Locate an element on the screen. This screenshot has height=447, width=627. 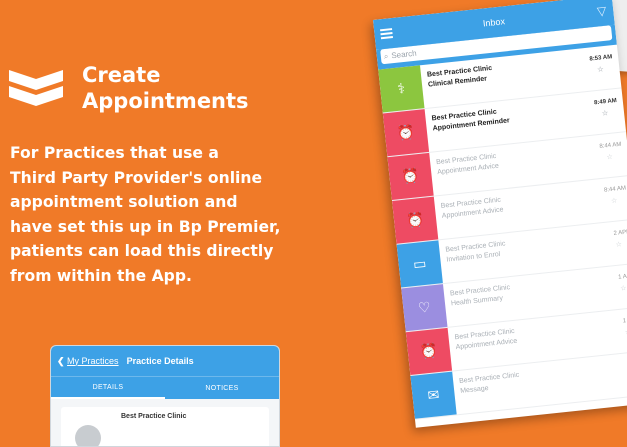
practice-tabs: DETAILS NOTICES is located at coordinates (165, 387).